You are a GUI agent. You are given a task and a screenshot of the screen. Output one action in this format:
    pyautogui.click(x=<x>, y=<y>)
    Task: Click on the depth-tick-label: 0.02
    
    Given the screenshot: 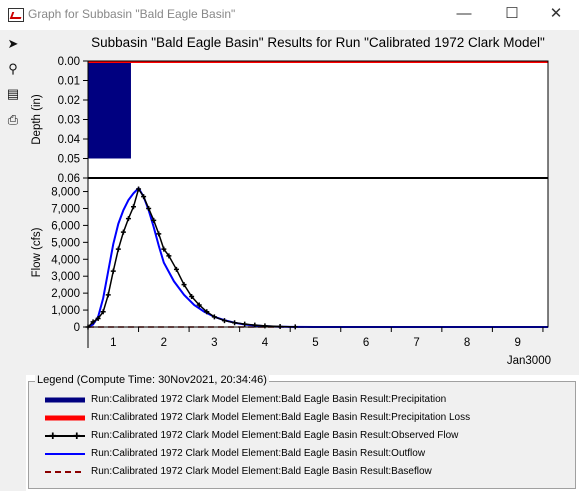 What is the action you would take?
    pyautogui.click(x=69, y=101)
    